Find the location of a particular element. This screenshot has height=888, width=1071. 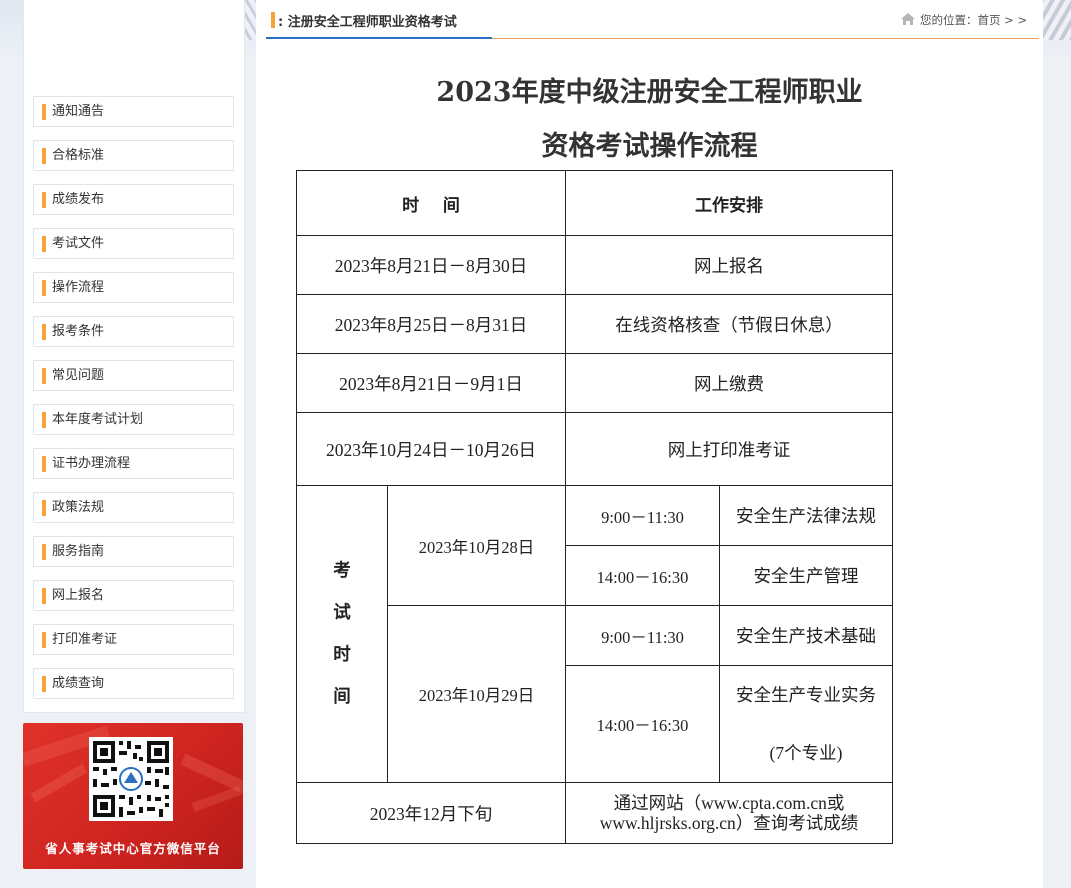

exam-date: 2023年10月28日 is located at coordinates (476, 545).